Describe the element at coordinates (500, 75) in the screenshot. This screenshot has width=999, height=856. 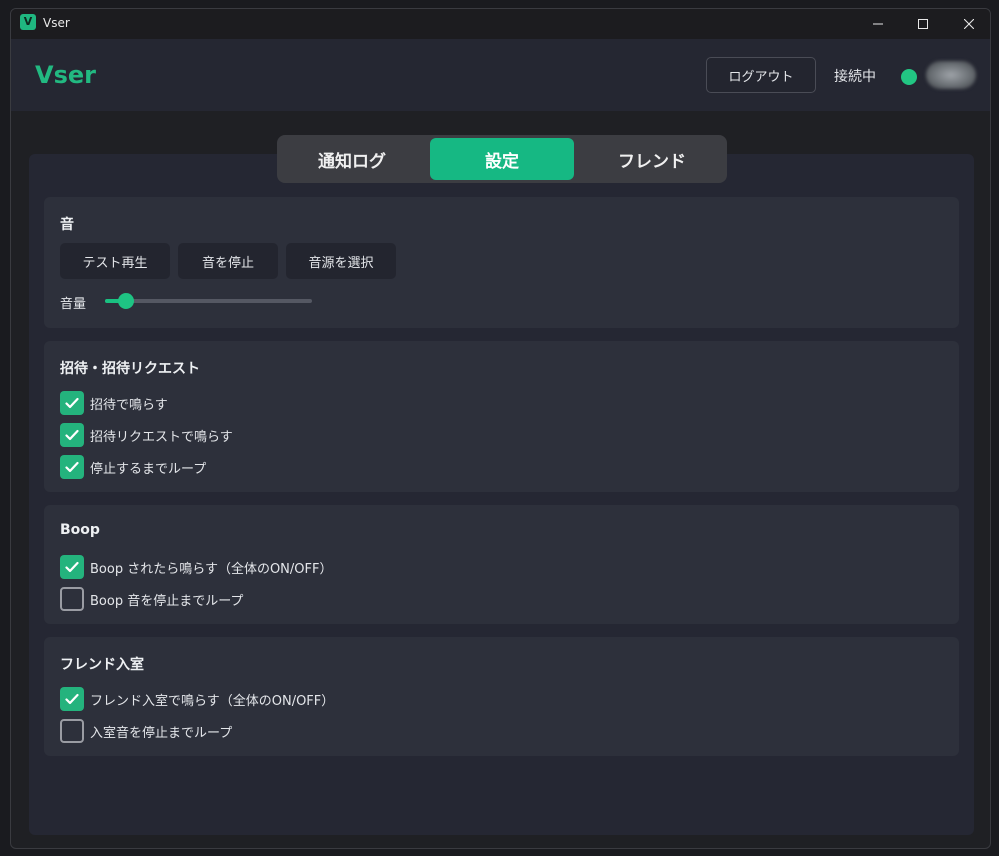
I see `app-header: Vser ログアウト 接続中` at that location.